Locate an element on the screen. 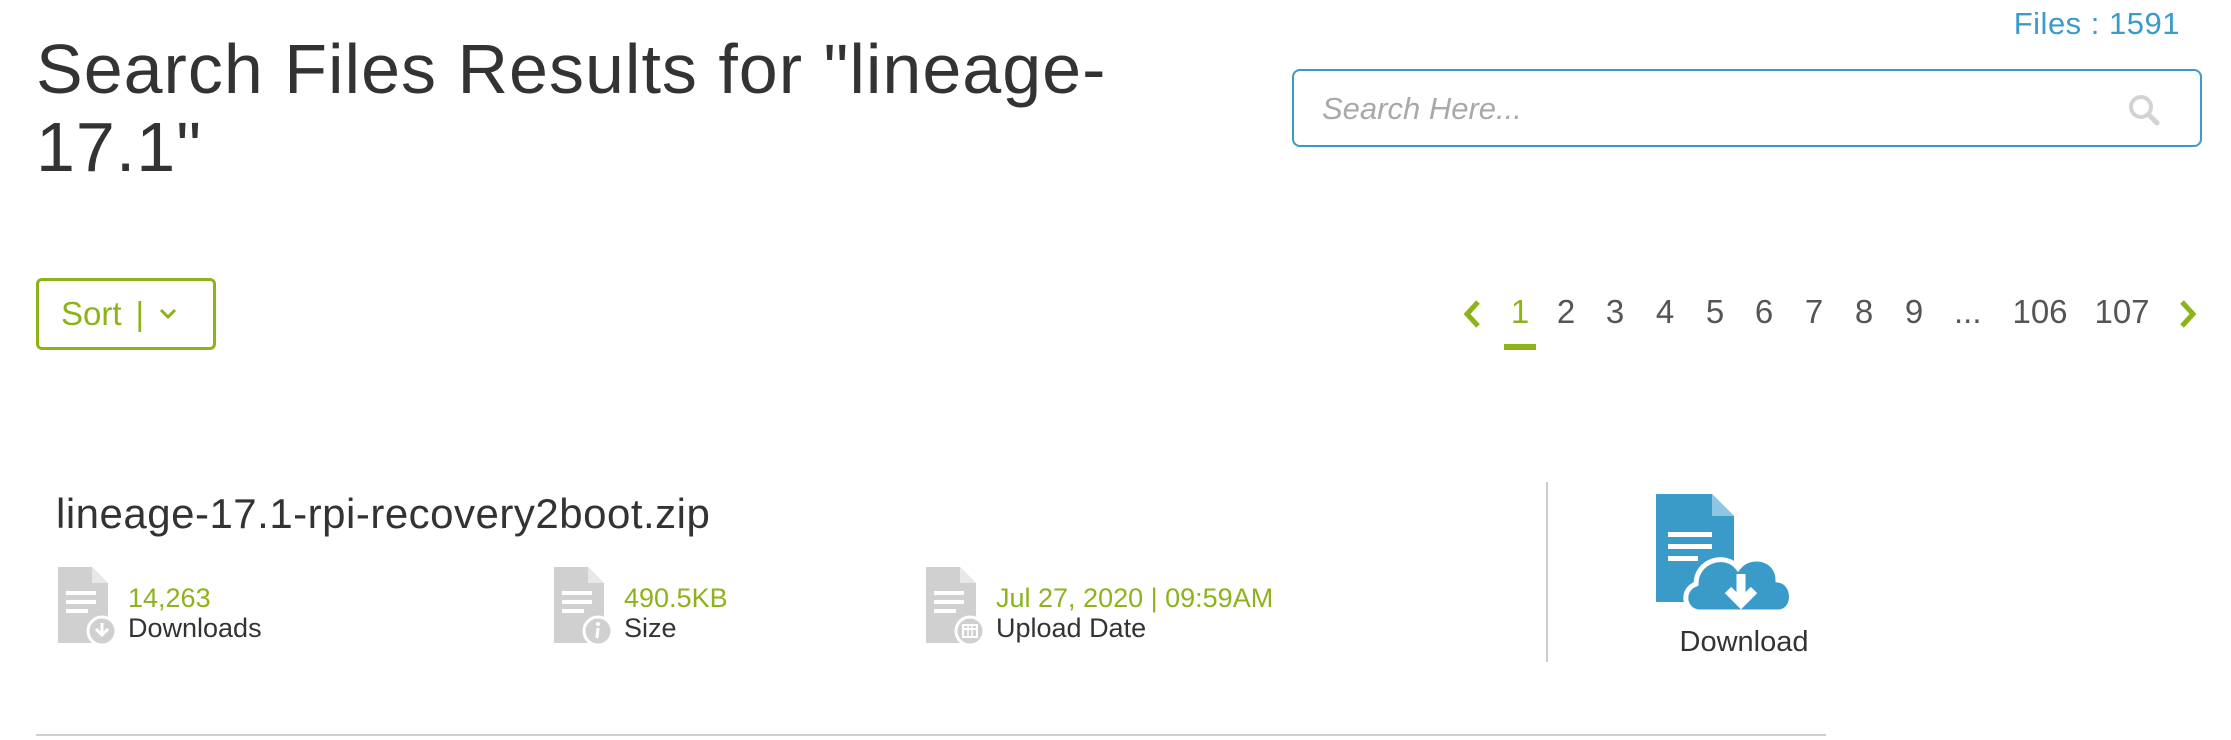 The width and height of the screenshot is (2231, 740). chevron-left-icon is located at coordinates (1472, 314).